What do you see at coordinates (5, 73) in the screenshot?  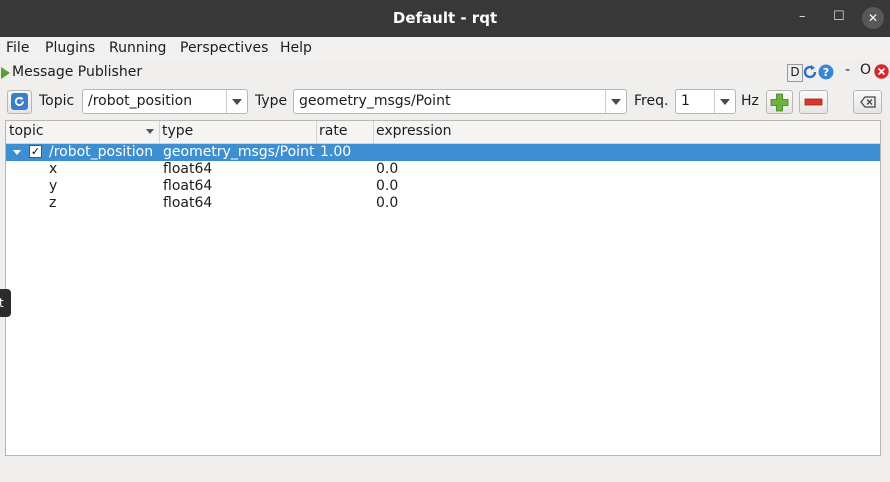 I see `plugin-arrow-icon` at bounding box center [5, 73].